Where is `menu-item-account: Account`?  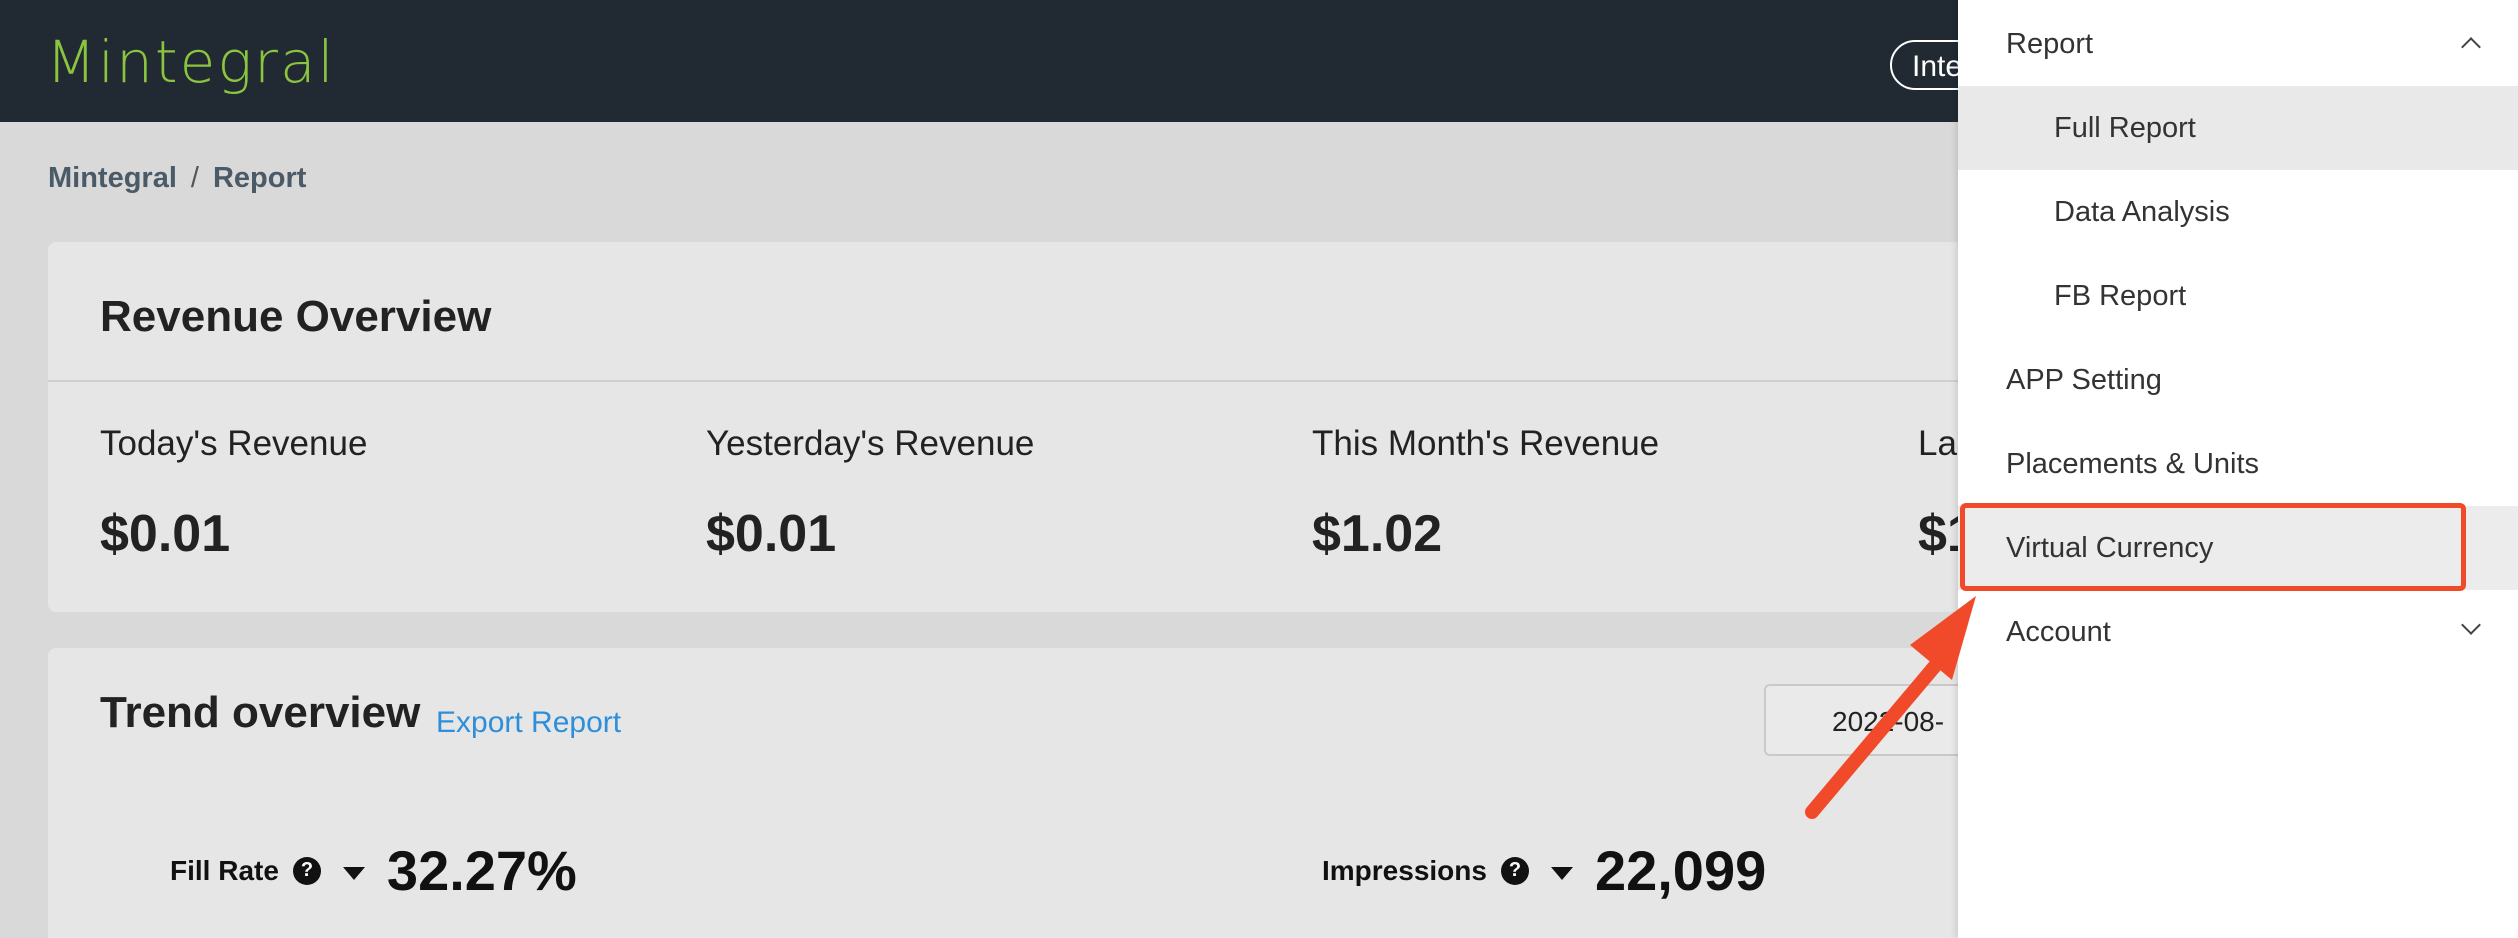
menu-item-account: Account is located at coordinates (2238, 632).